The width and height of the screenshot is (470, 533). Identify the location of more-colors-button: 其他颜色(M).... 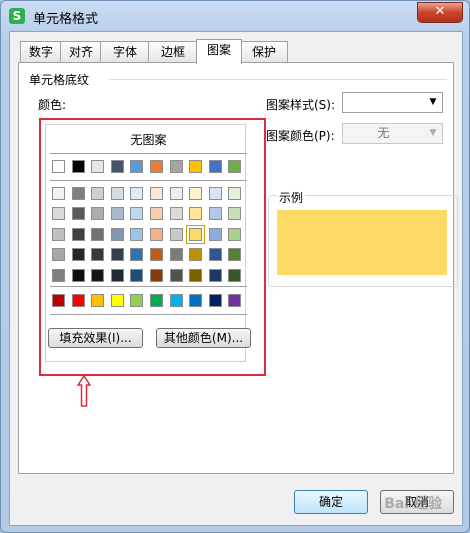
(203, 338).